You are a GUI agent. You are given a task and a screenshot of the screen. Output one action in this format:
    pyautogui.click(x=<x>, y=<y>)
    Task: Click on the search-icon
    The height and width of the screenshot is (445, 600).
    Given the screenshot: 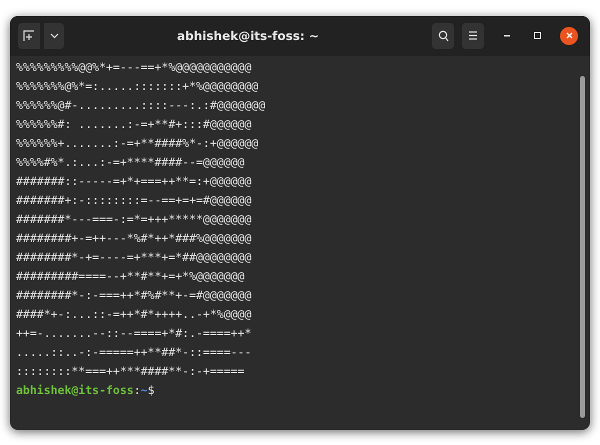 What is the action you would take?
    pyautogui.click(x=443, y=36)
    